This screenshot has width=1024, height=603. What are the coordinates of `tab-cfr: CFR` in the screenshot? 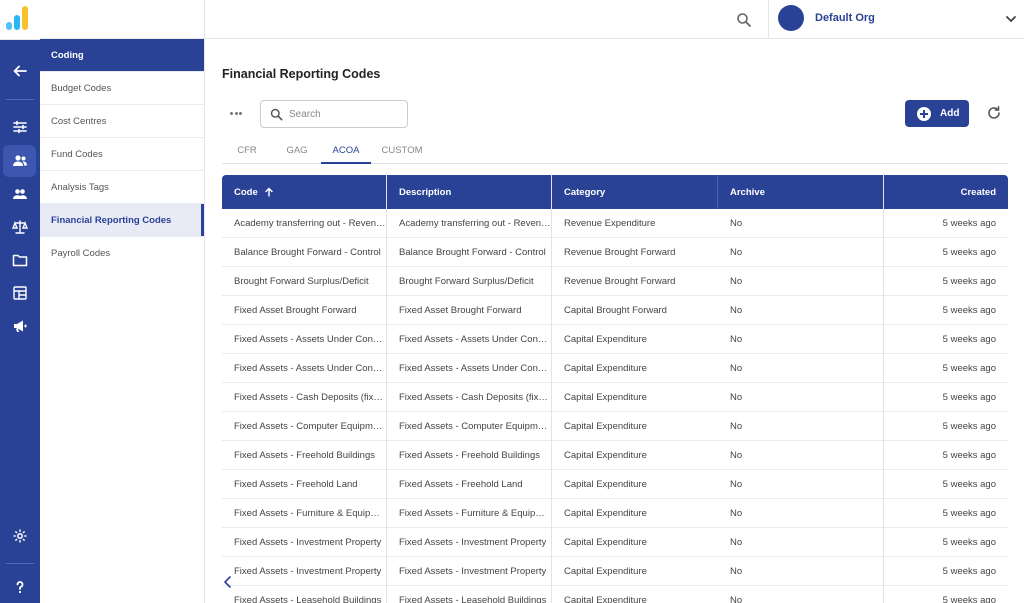 It's located at (247, 151).